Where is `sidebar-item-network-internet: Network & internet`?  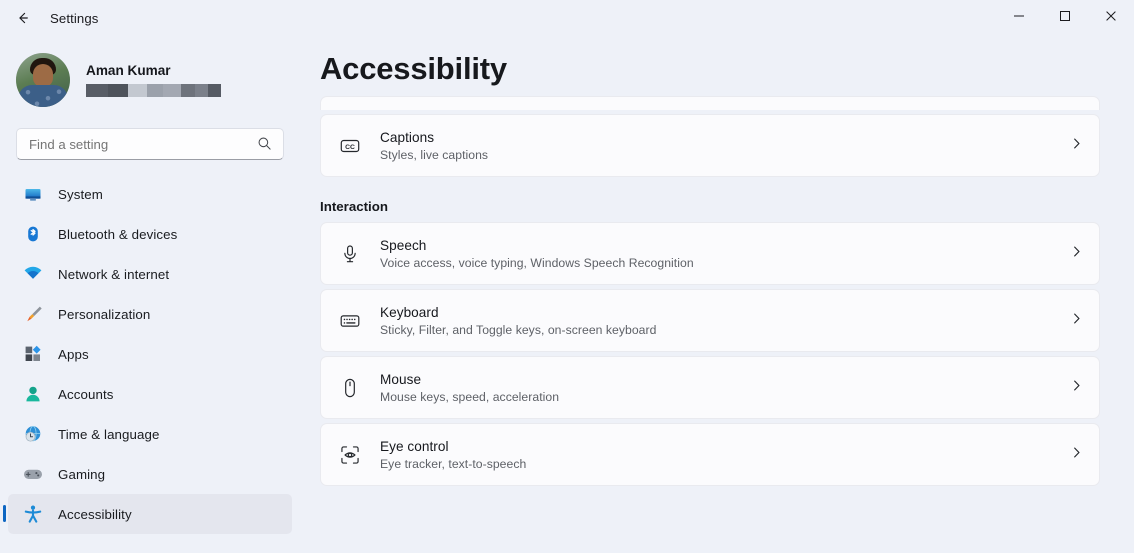
sidebar-item-network-internet: Network & internet is located at coordinates (150, 274).